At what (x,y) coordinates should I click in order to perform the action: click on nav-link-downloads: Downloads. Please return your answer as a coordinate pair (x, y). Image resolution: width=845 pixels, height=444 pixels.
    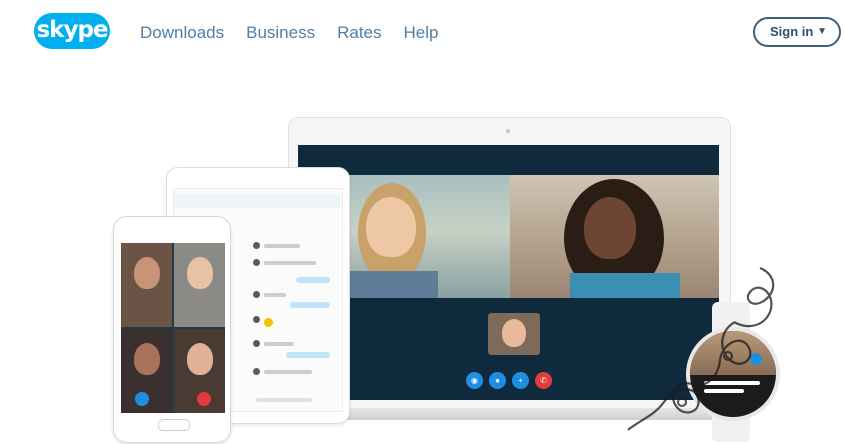
    Looking at the image, I should click on (182, 33).